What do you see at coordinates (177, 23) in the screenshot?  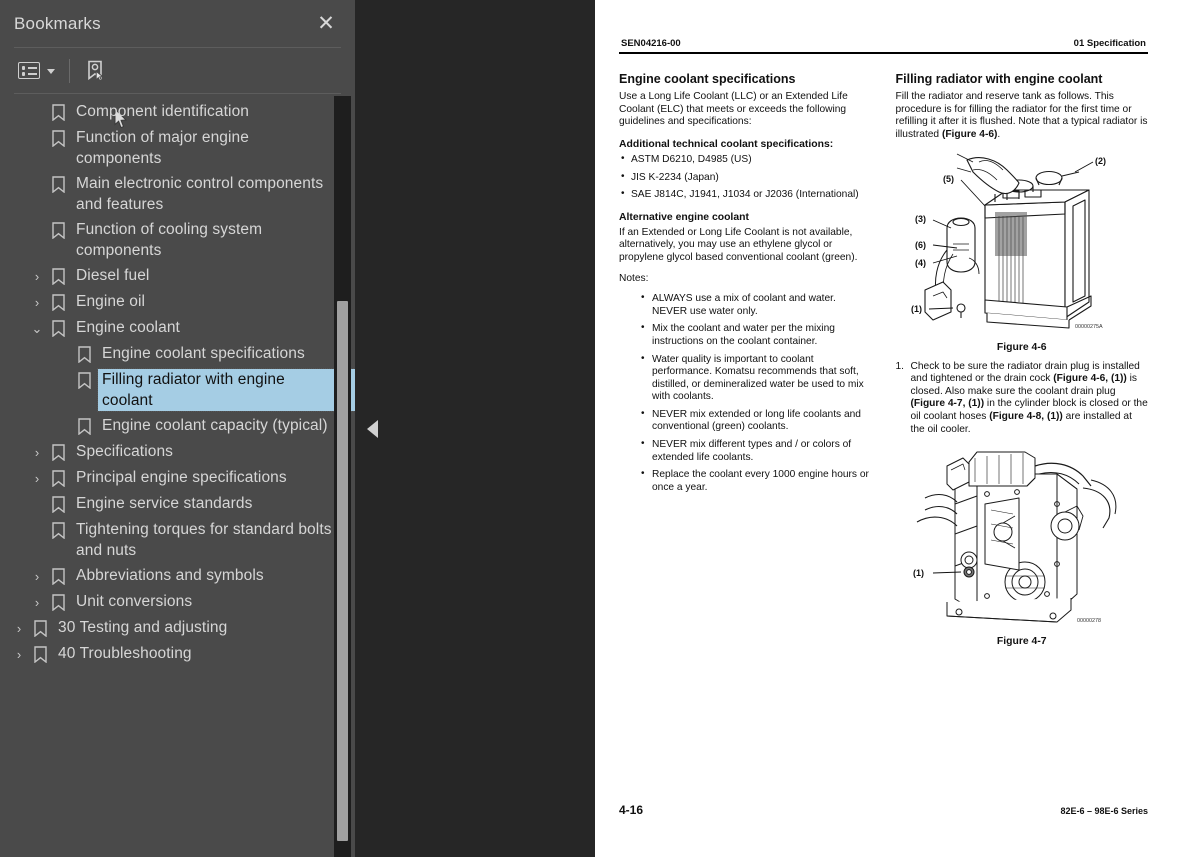 I see `bookmarks-panel-header: Bookmarks ✕` at bounding box center [177, 23].